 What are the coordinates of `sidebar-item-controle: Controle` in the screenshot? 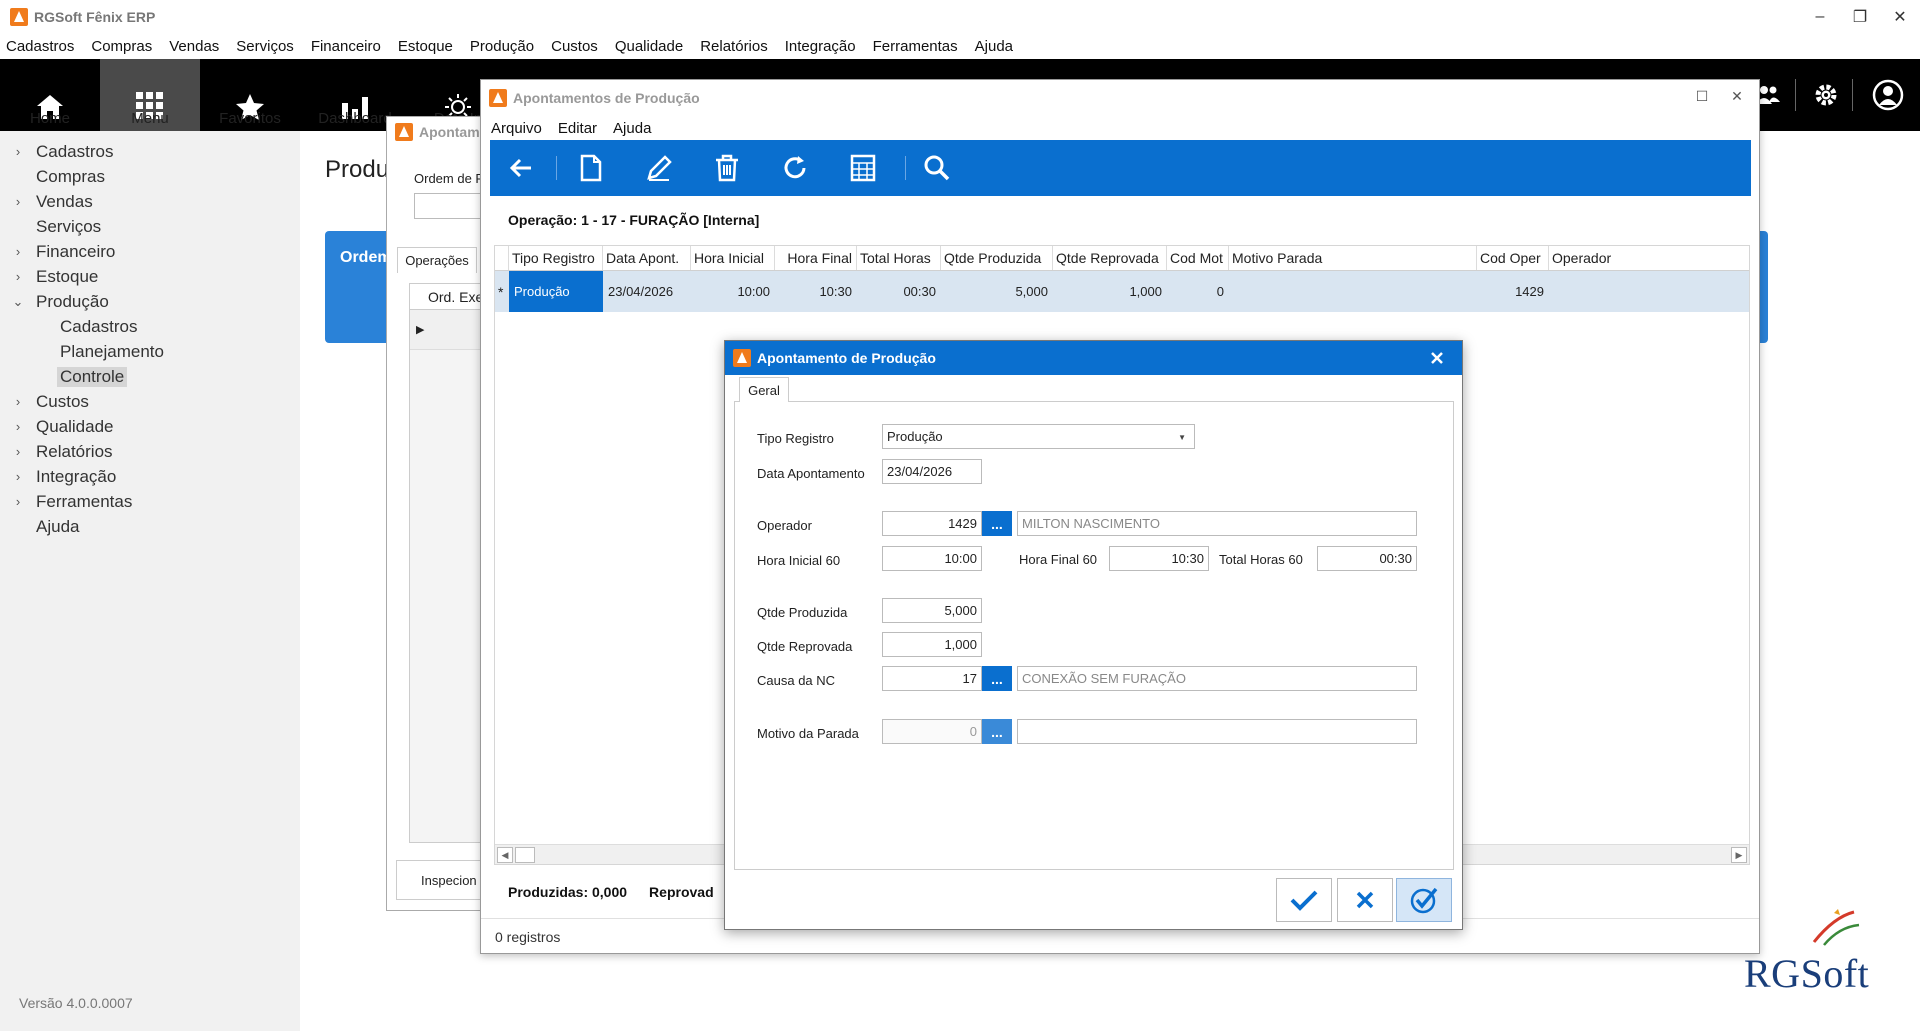 It's located at (150, 376).